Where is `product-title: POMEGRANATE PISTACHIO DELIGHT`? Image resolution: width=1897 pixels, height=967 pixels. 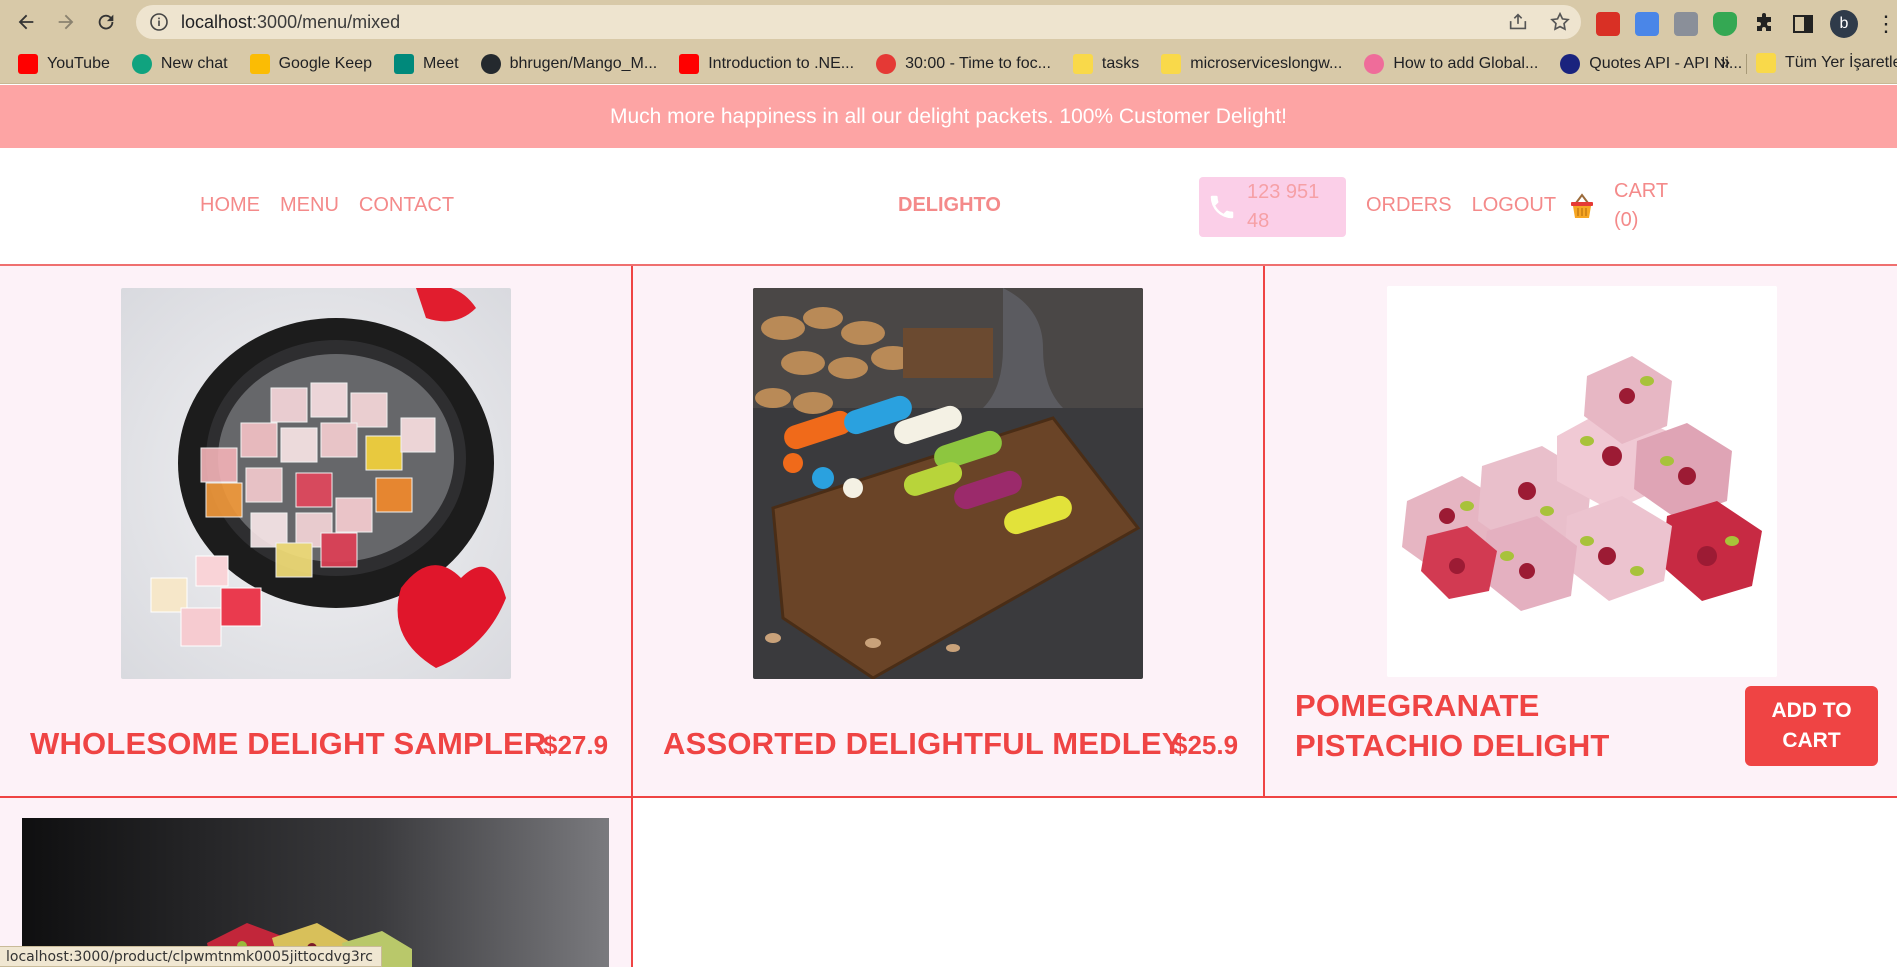 product-title: POMEGRANATE PISTACHIO DELIGHT is located at coordinates (1505, 726).